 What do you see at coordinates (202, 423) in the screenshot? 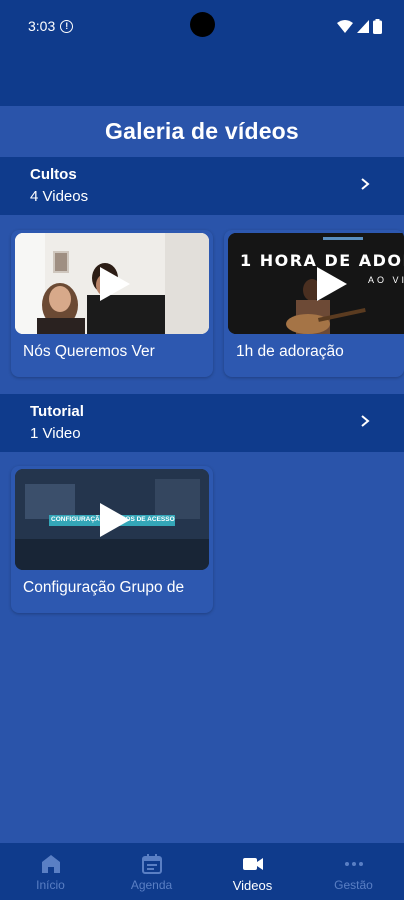
I see `section-header-tutorial: Tutorial 1 Video` at bounding box center [202, 423].